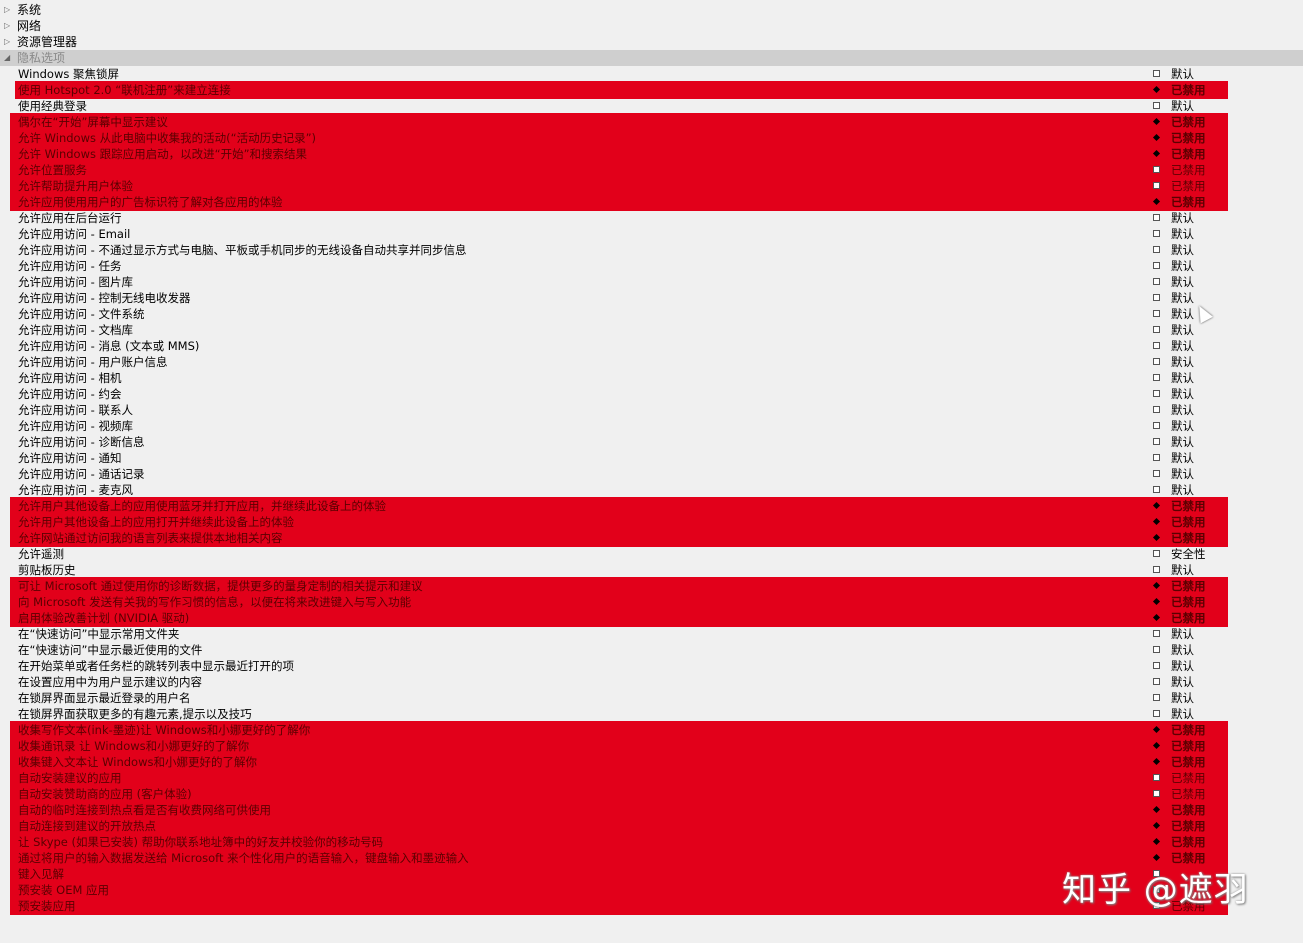 The image size is (1303, 943). I want to click on setting-row: 允许应用访问 - 约会 默认, so click(651, 394).